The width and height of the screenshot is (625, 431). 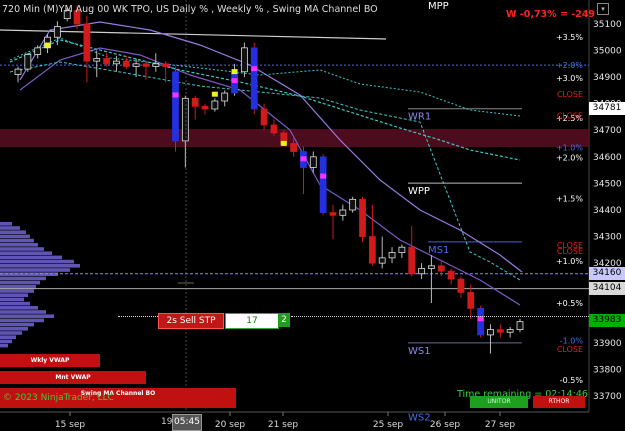 I want to click on rthor-button: RTHOR, so click(x=559, y=402).